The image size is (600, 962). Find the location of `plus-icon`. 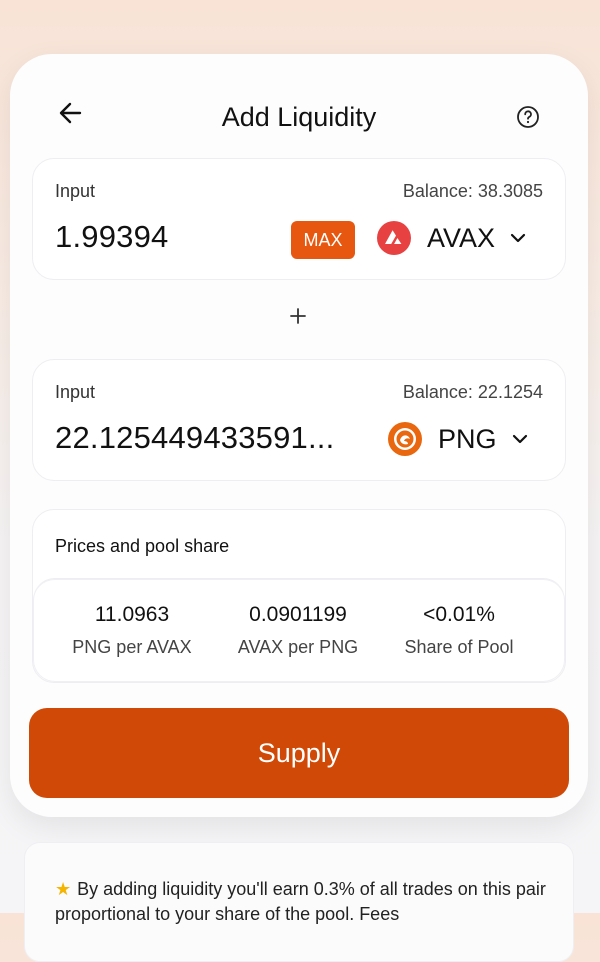

plus-icon is located at coordinates (298, 316).